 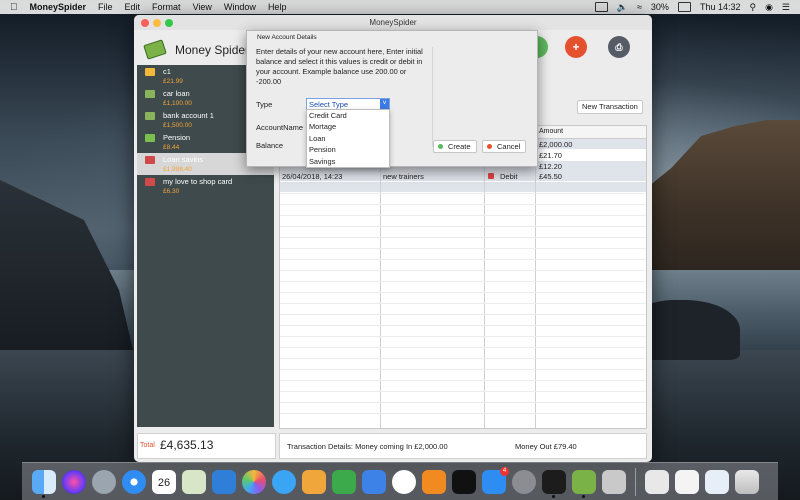 What do you see at coordinates (601, 7) in the screenshot?
I see `airplay-icon` at bounding box center [601, 7].